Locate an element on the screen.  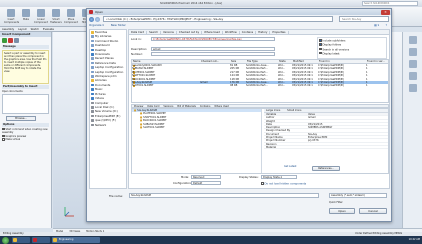
pdm-tab: Versions is located at coordinates (169, 32).